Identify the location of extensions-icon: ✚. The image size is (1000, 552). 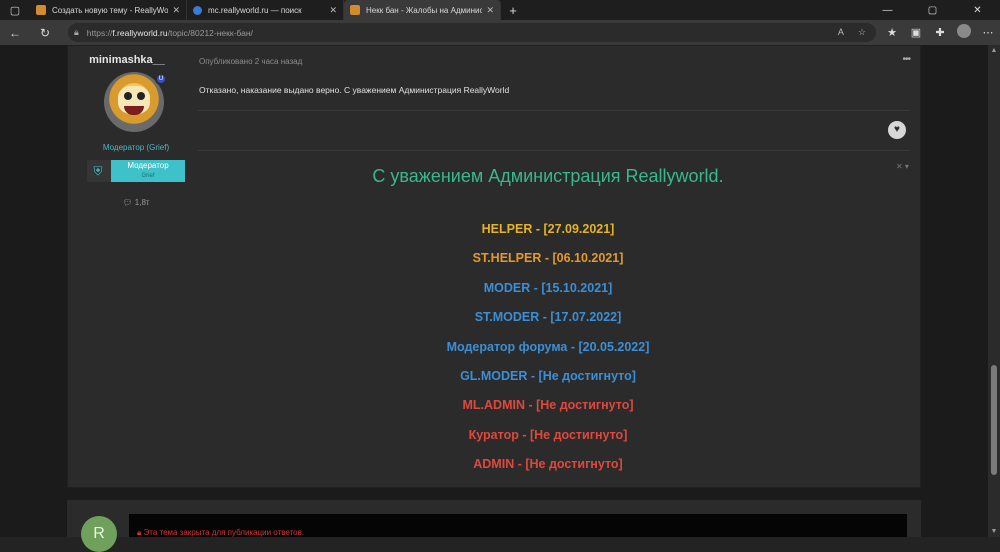
(940, 32).